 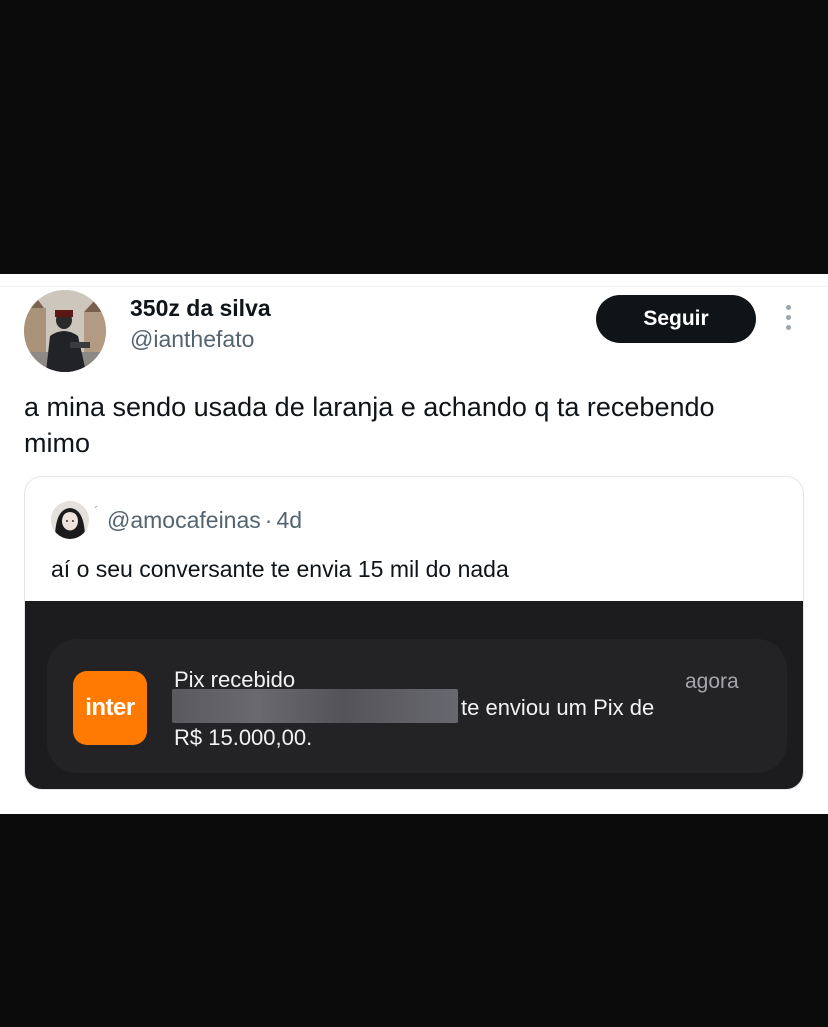 What do you see at coordinates (788, 320) in the screenshot?
I see `more-vertical-icon` at bounding box center [788, 320].